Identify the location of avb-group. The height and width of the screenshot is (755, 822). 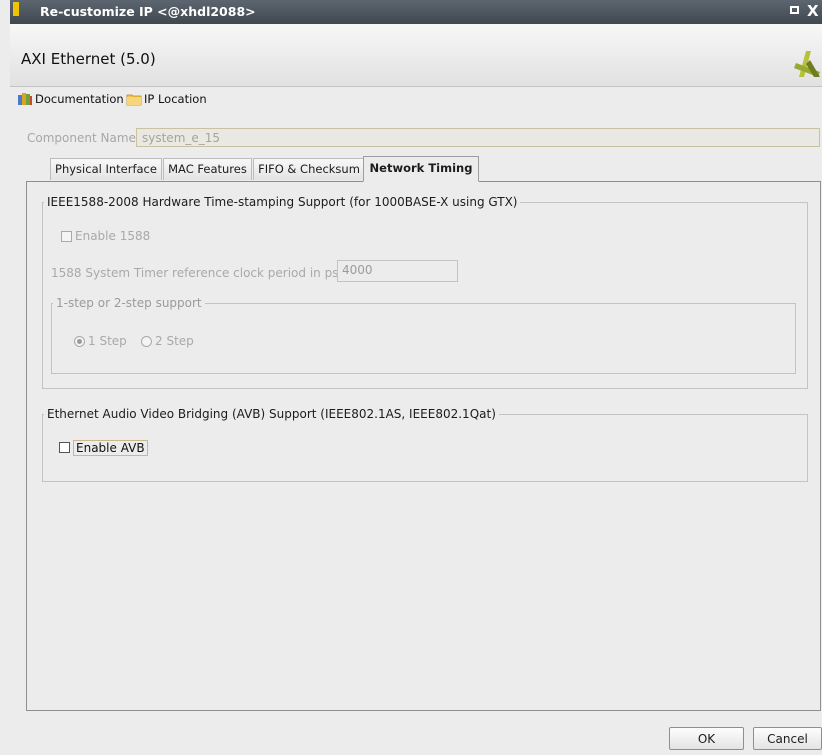
(425, 448).